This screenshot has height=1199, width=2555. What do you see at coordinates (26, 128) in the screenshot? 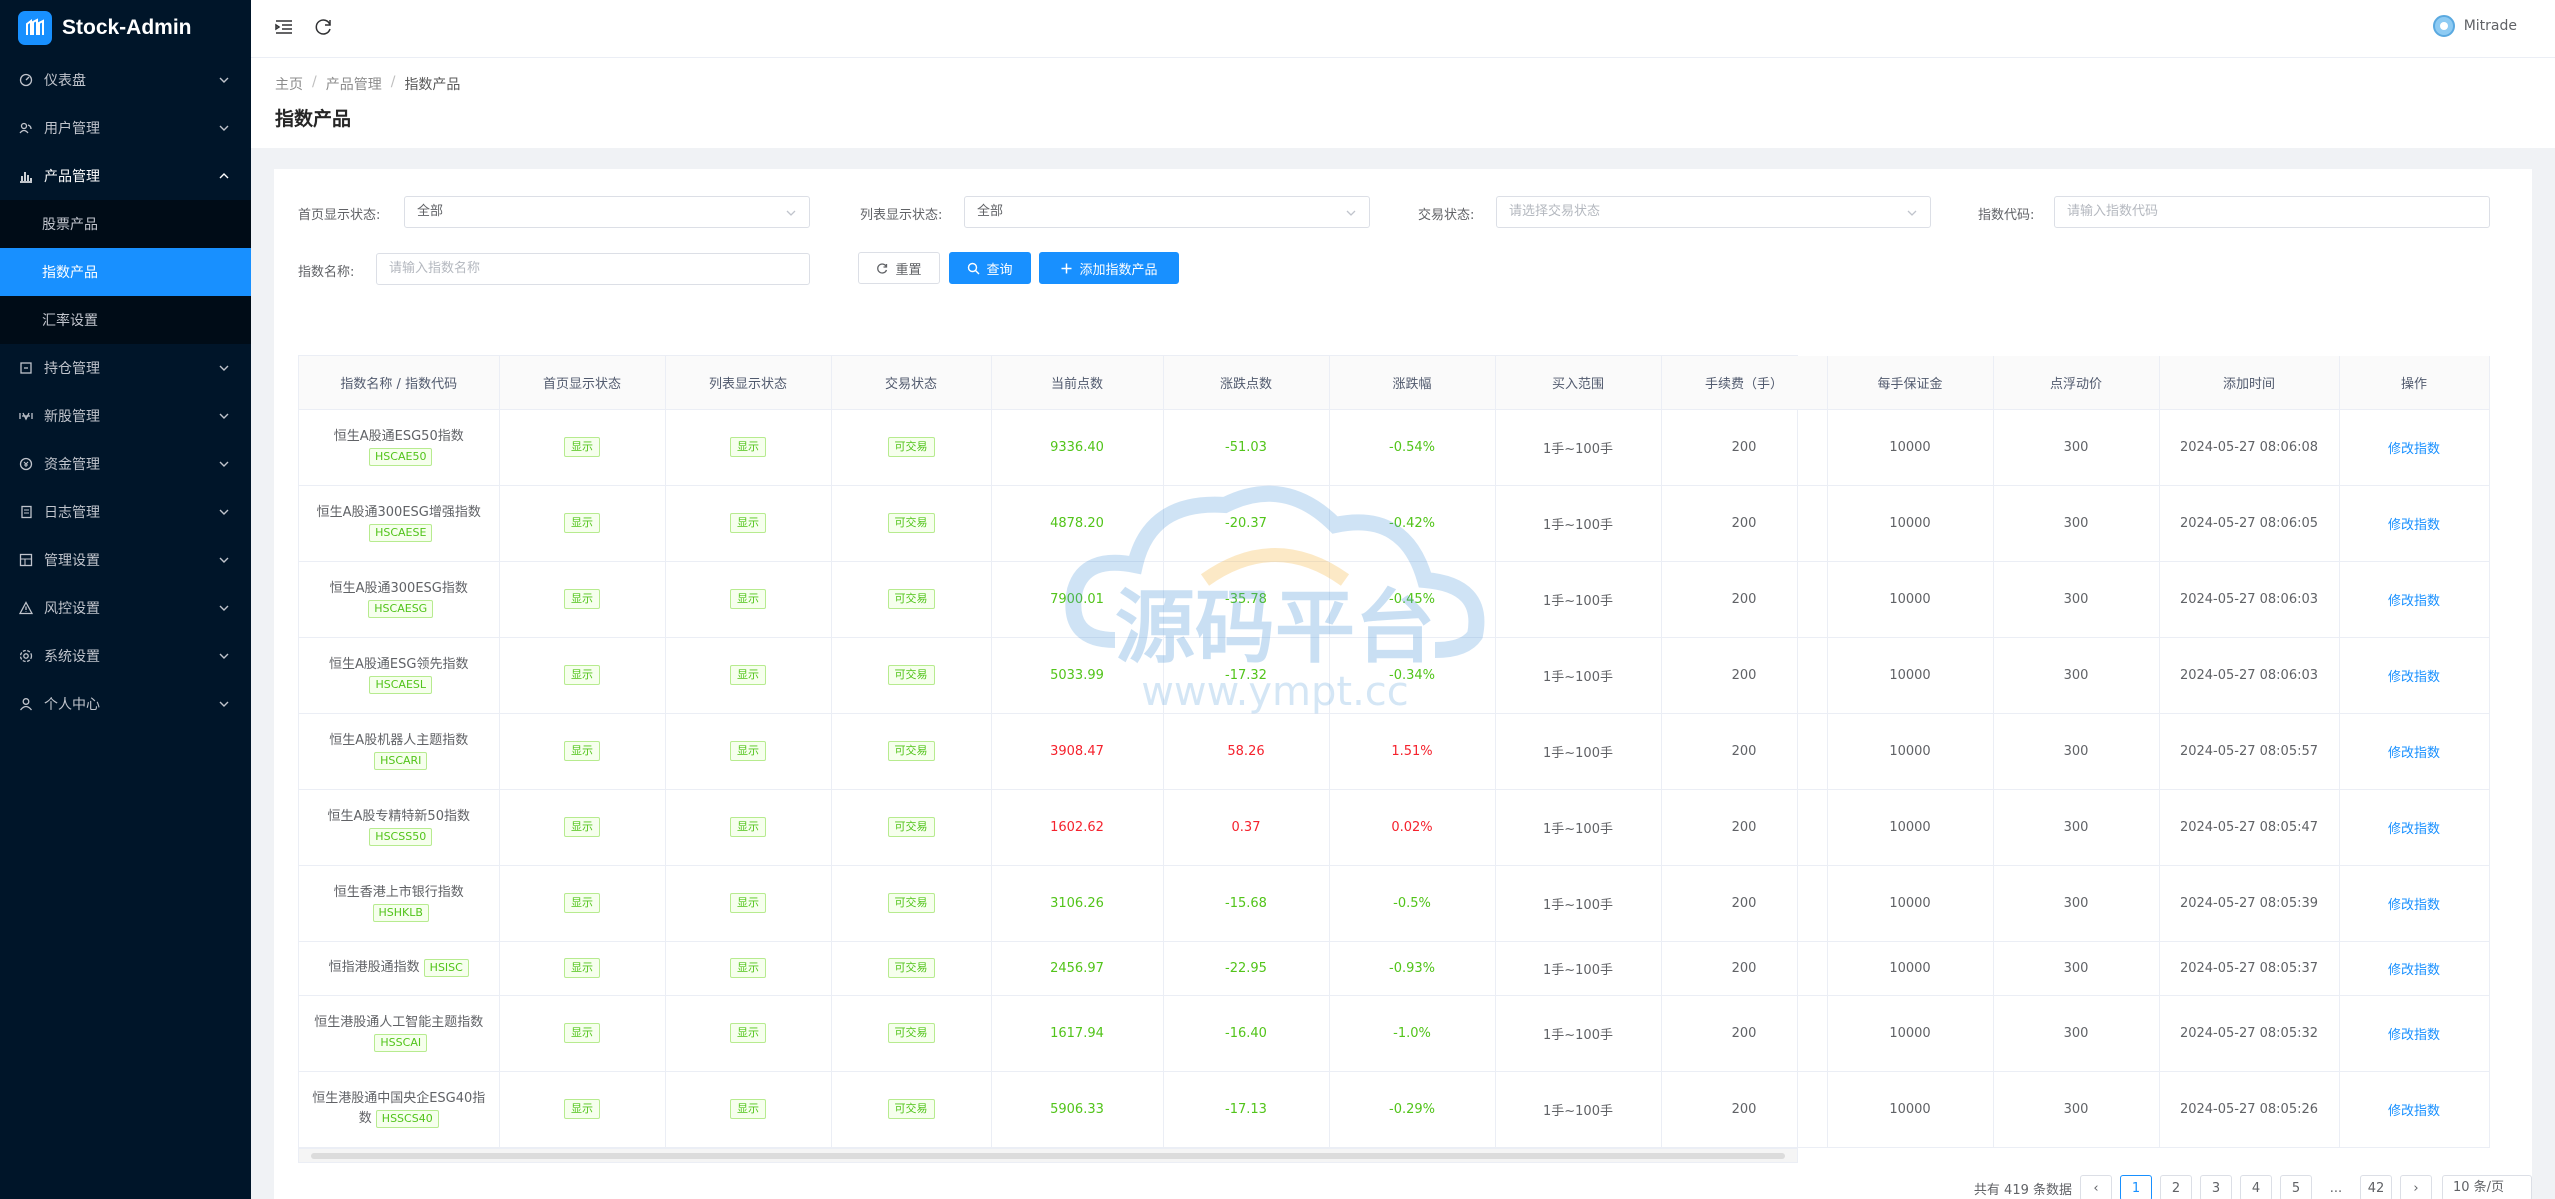
I see `users-icon` at bounding box center [26, 128].